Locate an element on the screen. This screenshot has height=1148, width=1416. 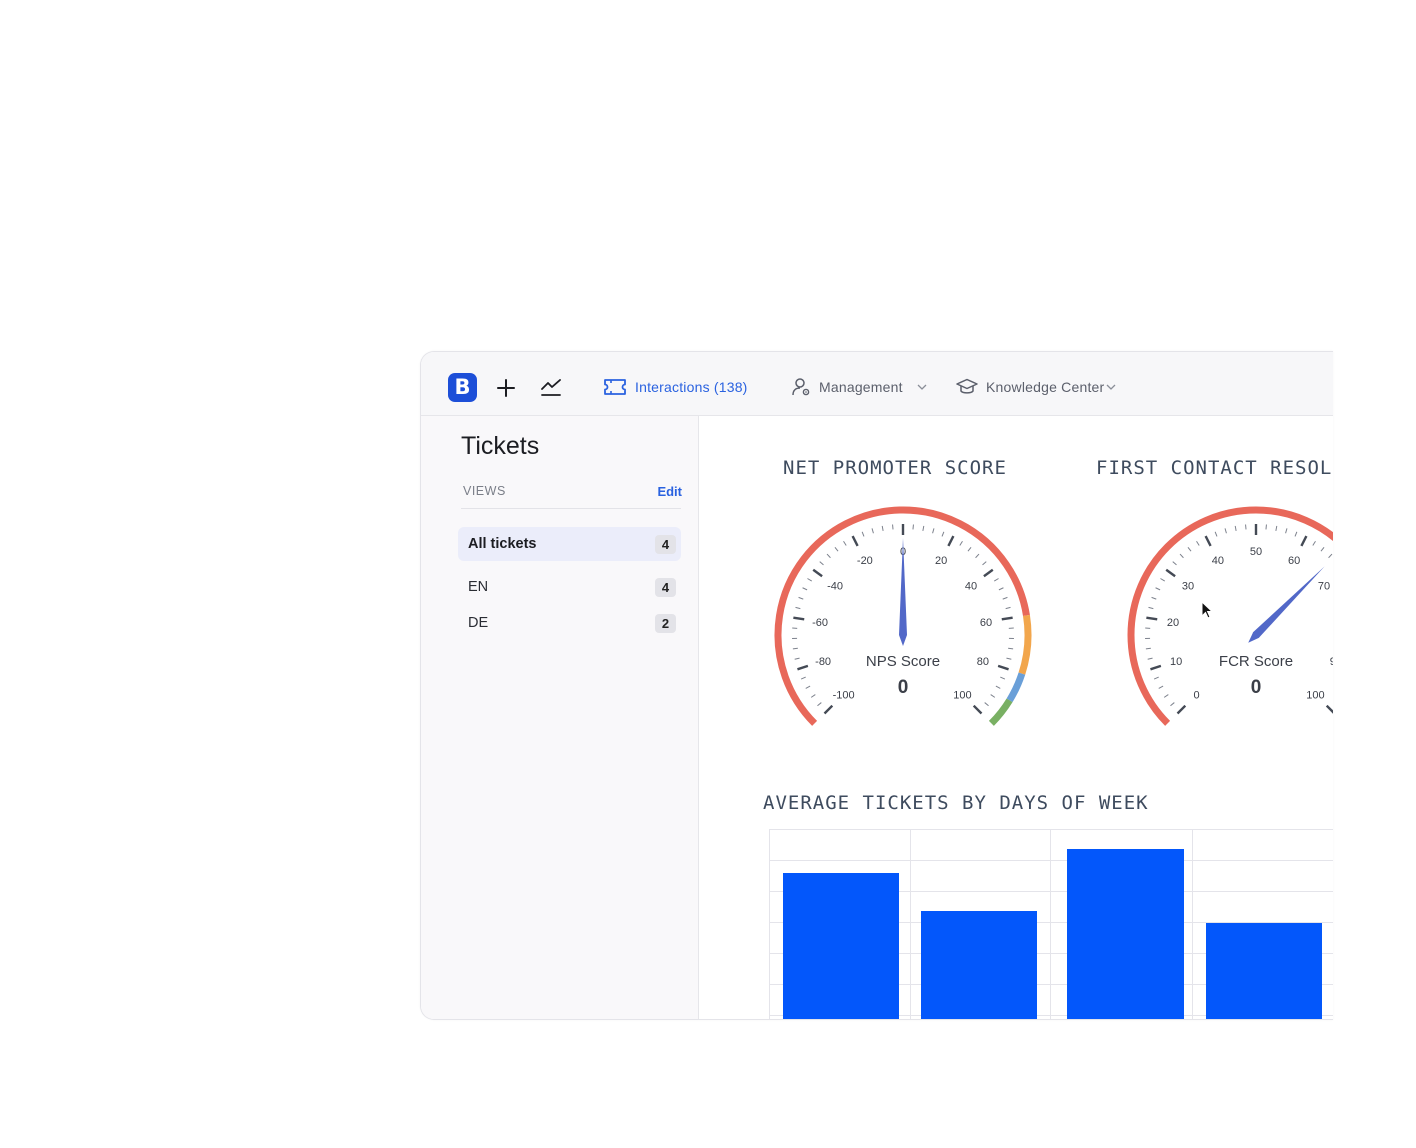
nps-tick-label: 100 is located at coordinates (962, 695).